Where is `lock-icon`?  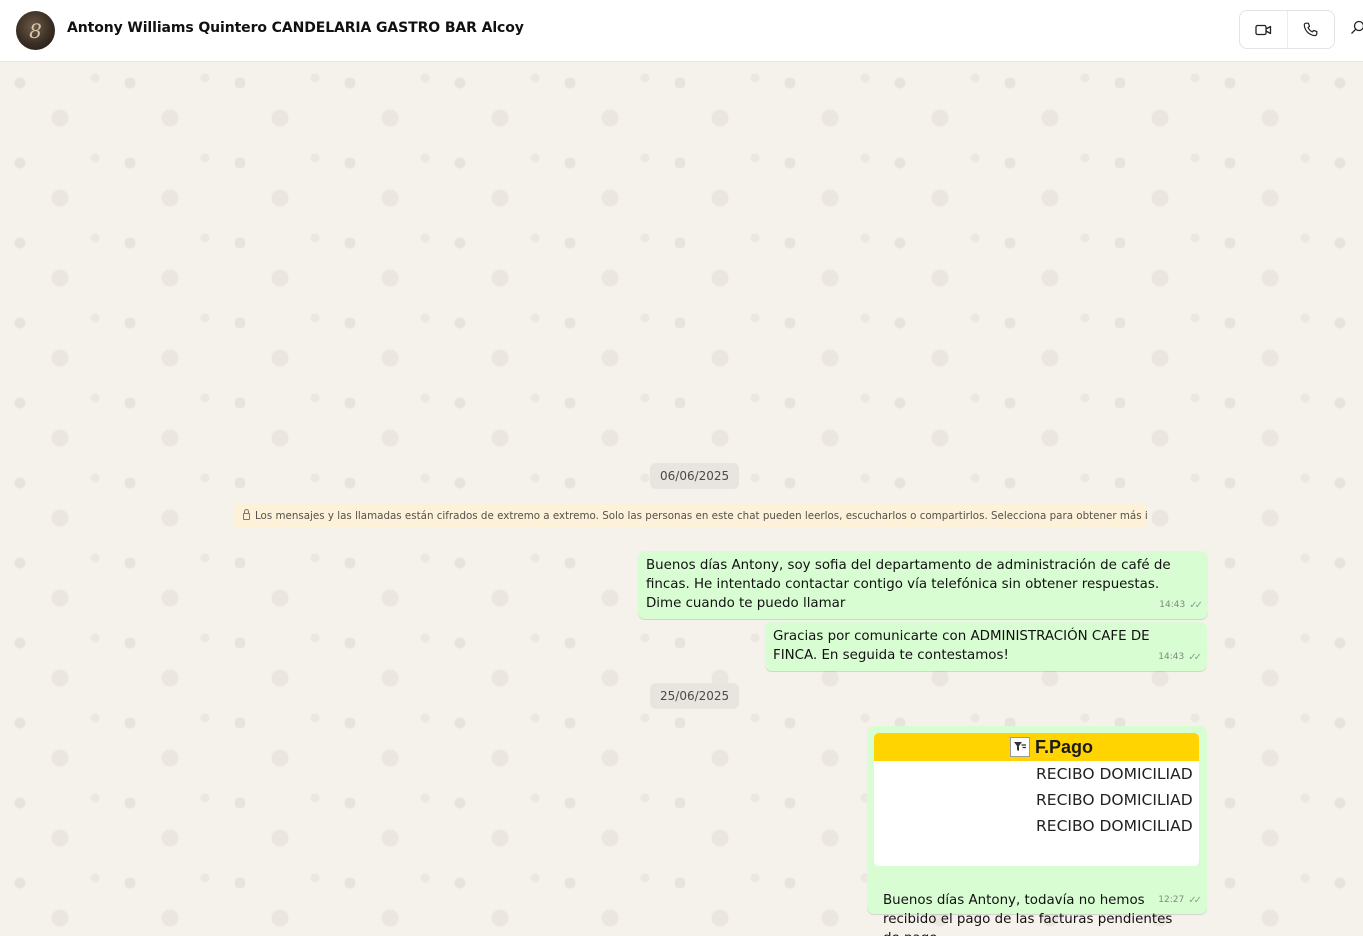 lock-icon is located at coordinates (246, 514).